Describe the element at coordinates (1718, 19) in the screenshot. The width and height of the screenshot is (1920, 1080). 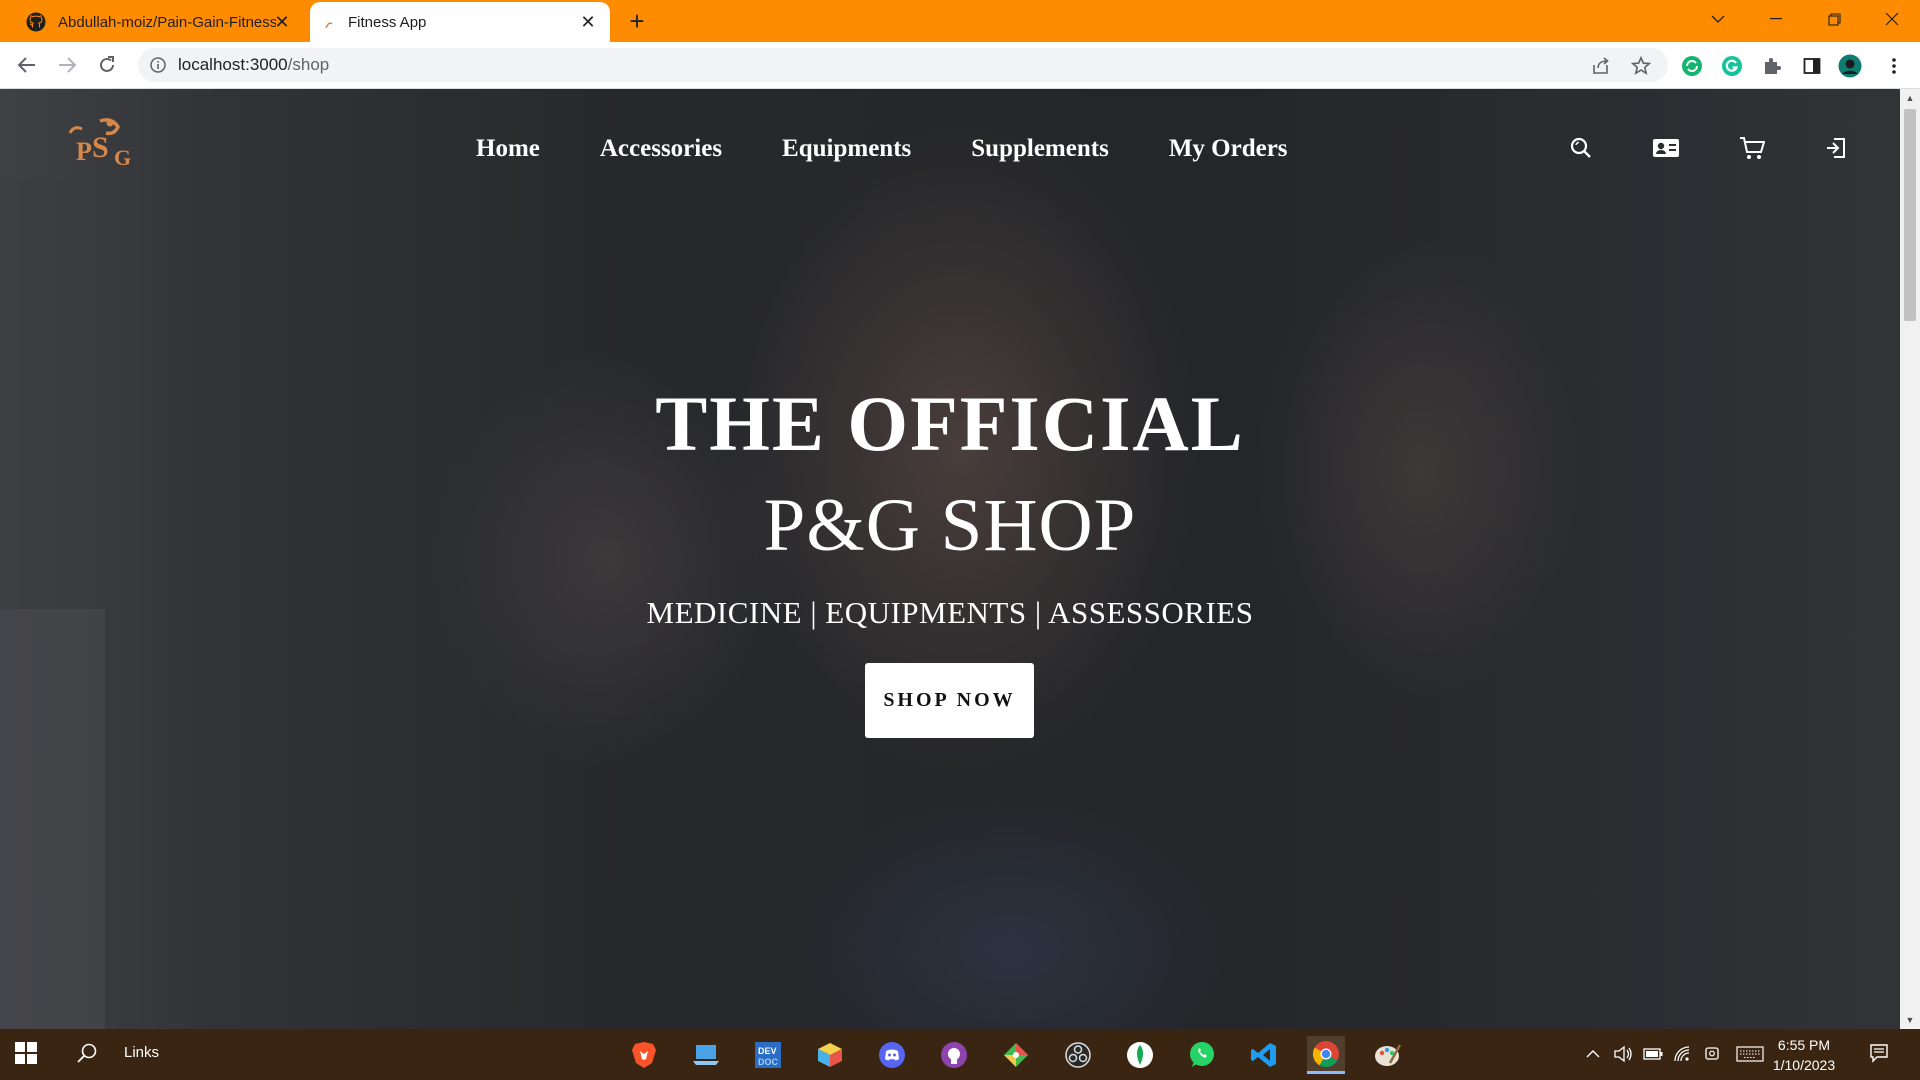
I see `tab-search-chevron-icon` at that location.